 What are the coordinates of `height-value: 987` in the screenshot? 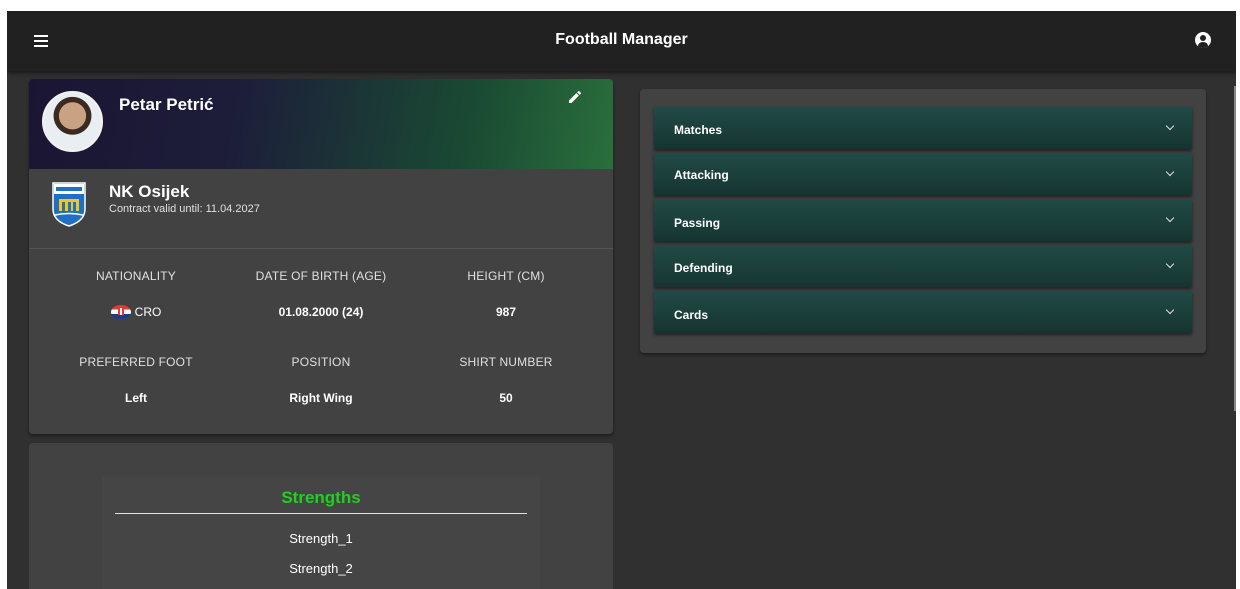 It's located at (506, 312).